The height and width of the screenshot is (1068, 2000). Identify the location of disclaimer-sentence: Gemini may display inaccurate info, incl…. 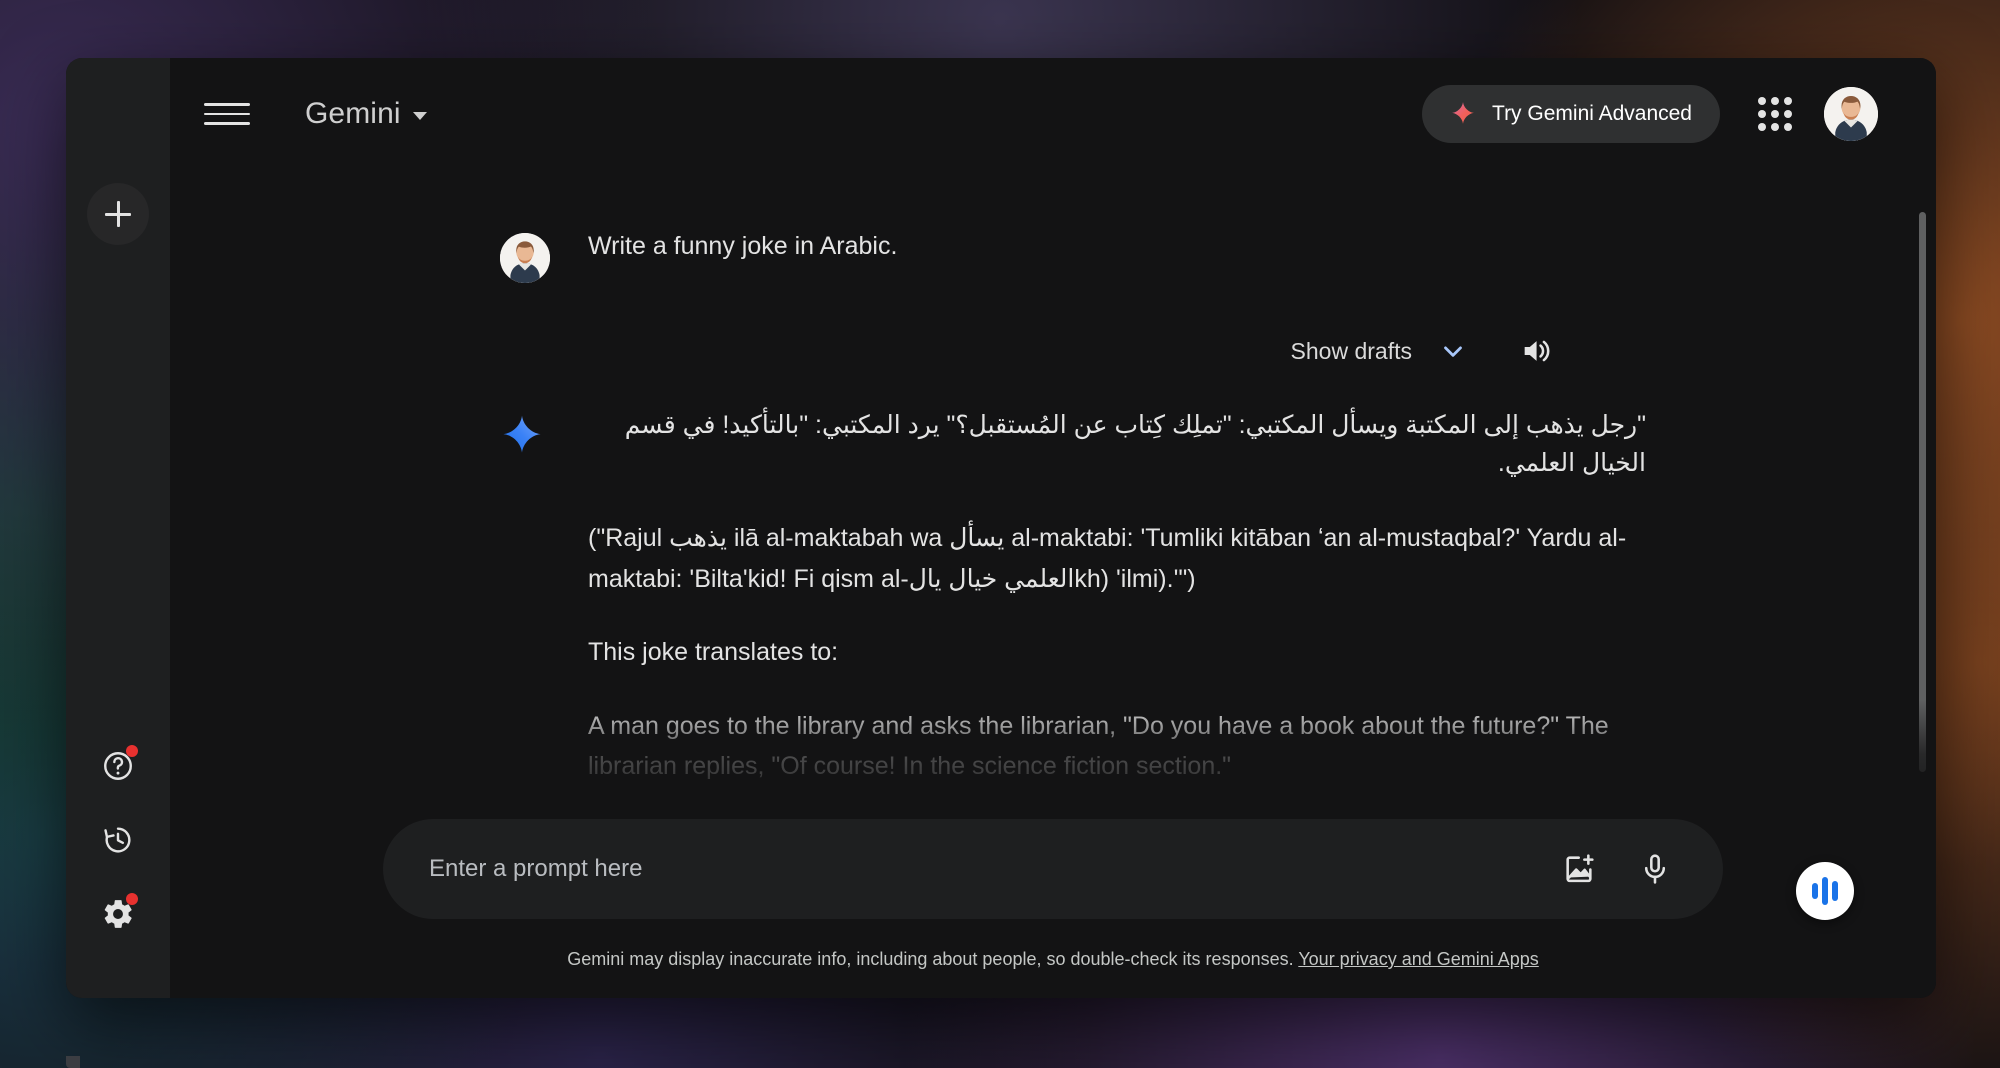
(930, 959).